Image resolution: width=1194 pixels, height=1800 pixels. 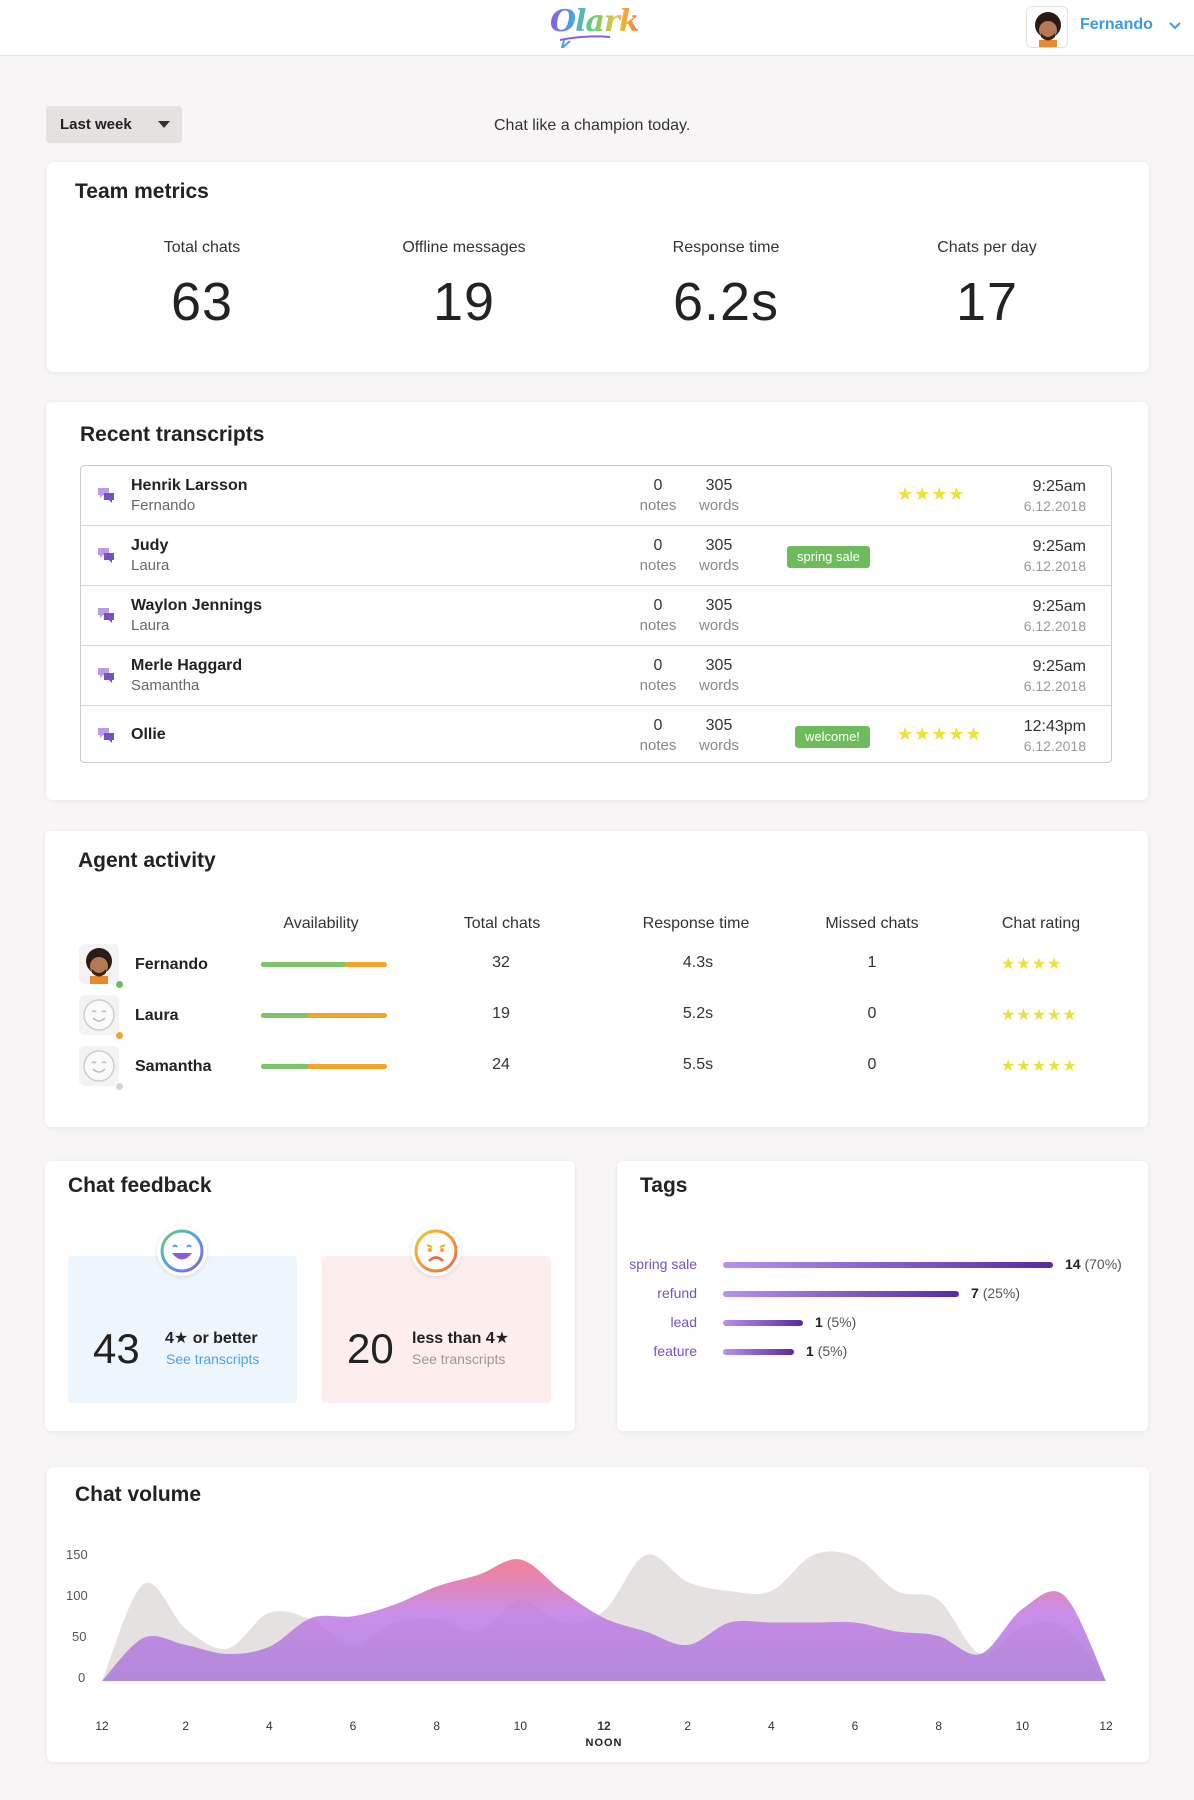 What do you see at coordinates (502, 923) in the screenshot?
I see `column-header-total-chats: Total chats` at bounding box center [502, 923].